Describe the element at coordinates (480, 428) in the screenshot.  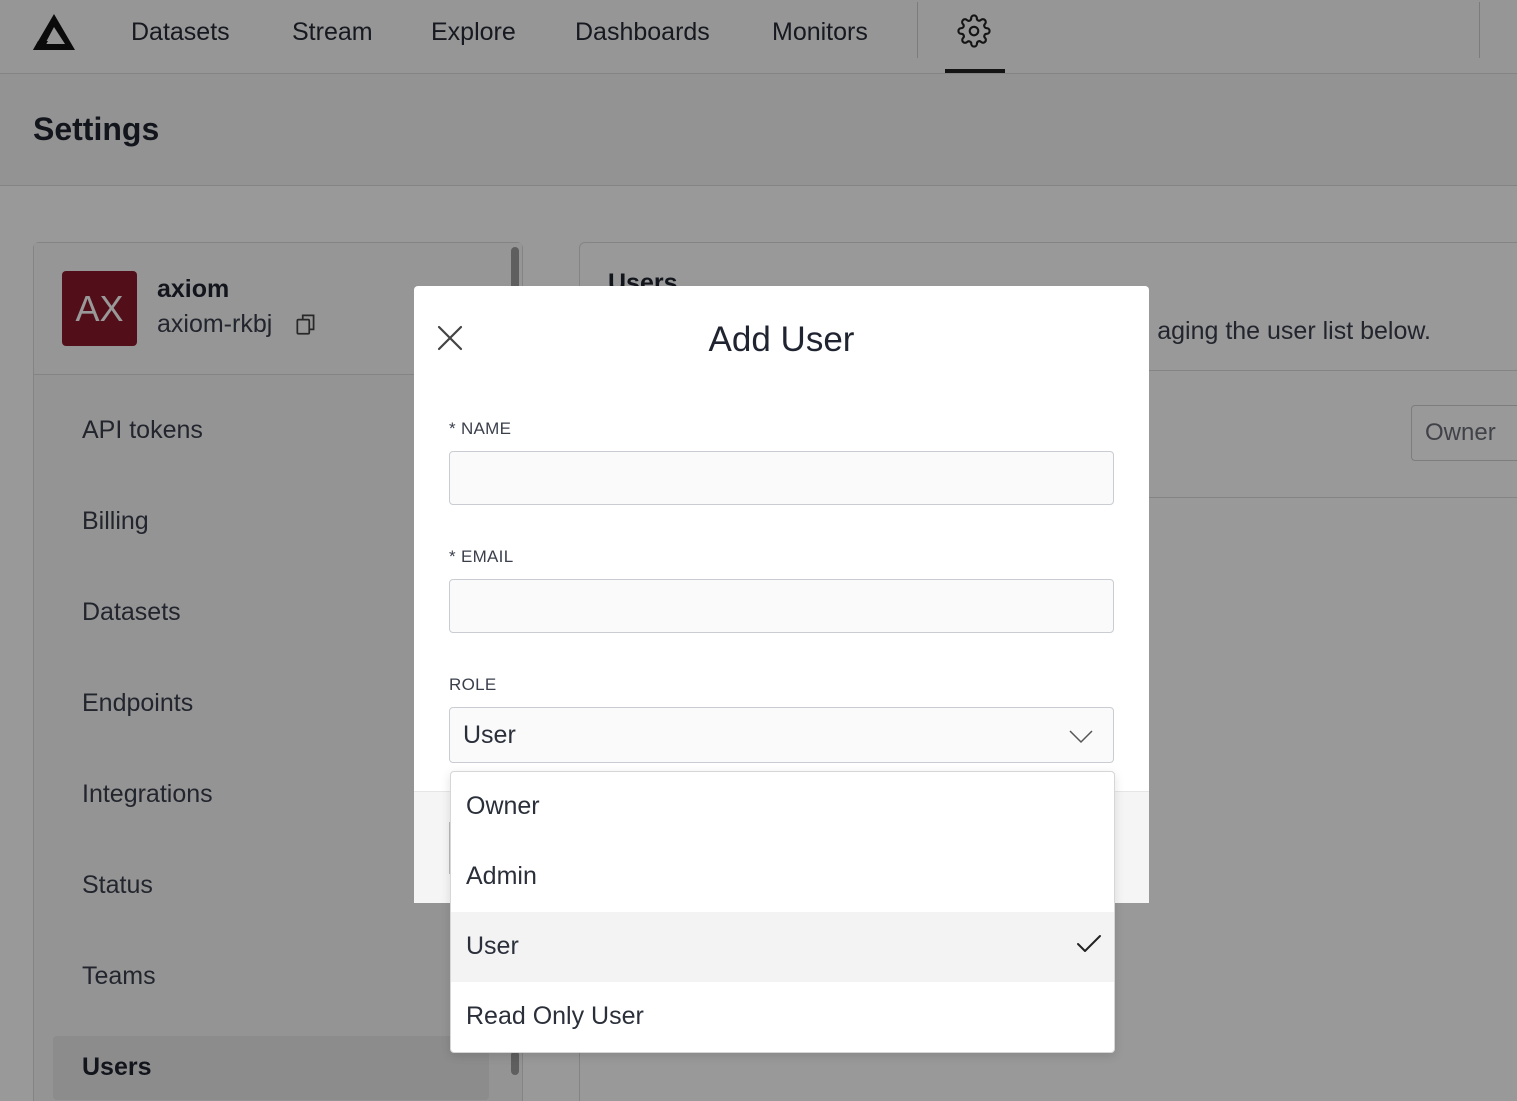
I see `name-label: * NAME` at that location.